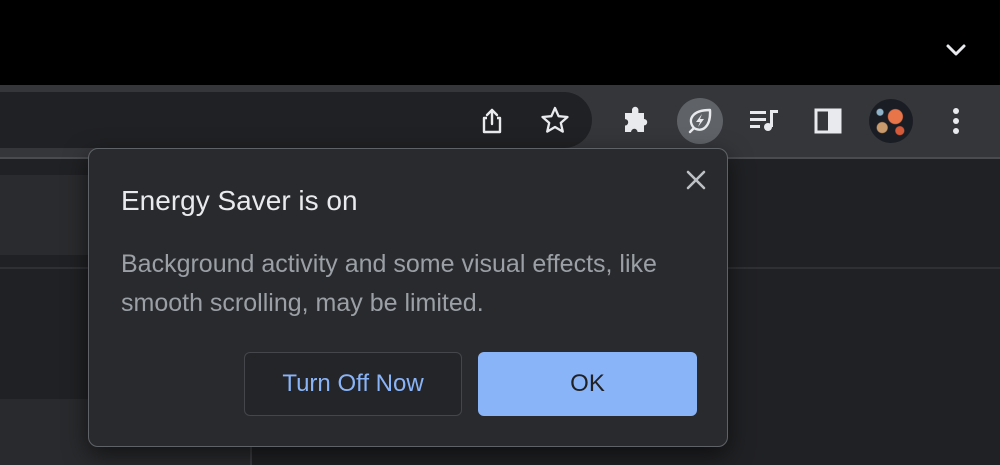 This screenshot has height=465, width=1000. What do you see at coordinates (296, 120) in the screenshot?
I see `address-bar` at bounding box center [296, 120].